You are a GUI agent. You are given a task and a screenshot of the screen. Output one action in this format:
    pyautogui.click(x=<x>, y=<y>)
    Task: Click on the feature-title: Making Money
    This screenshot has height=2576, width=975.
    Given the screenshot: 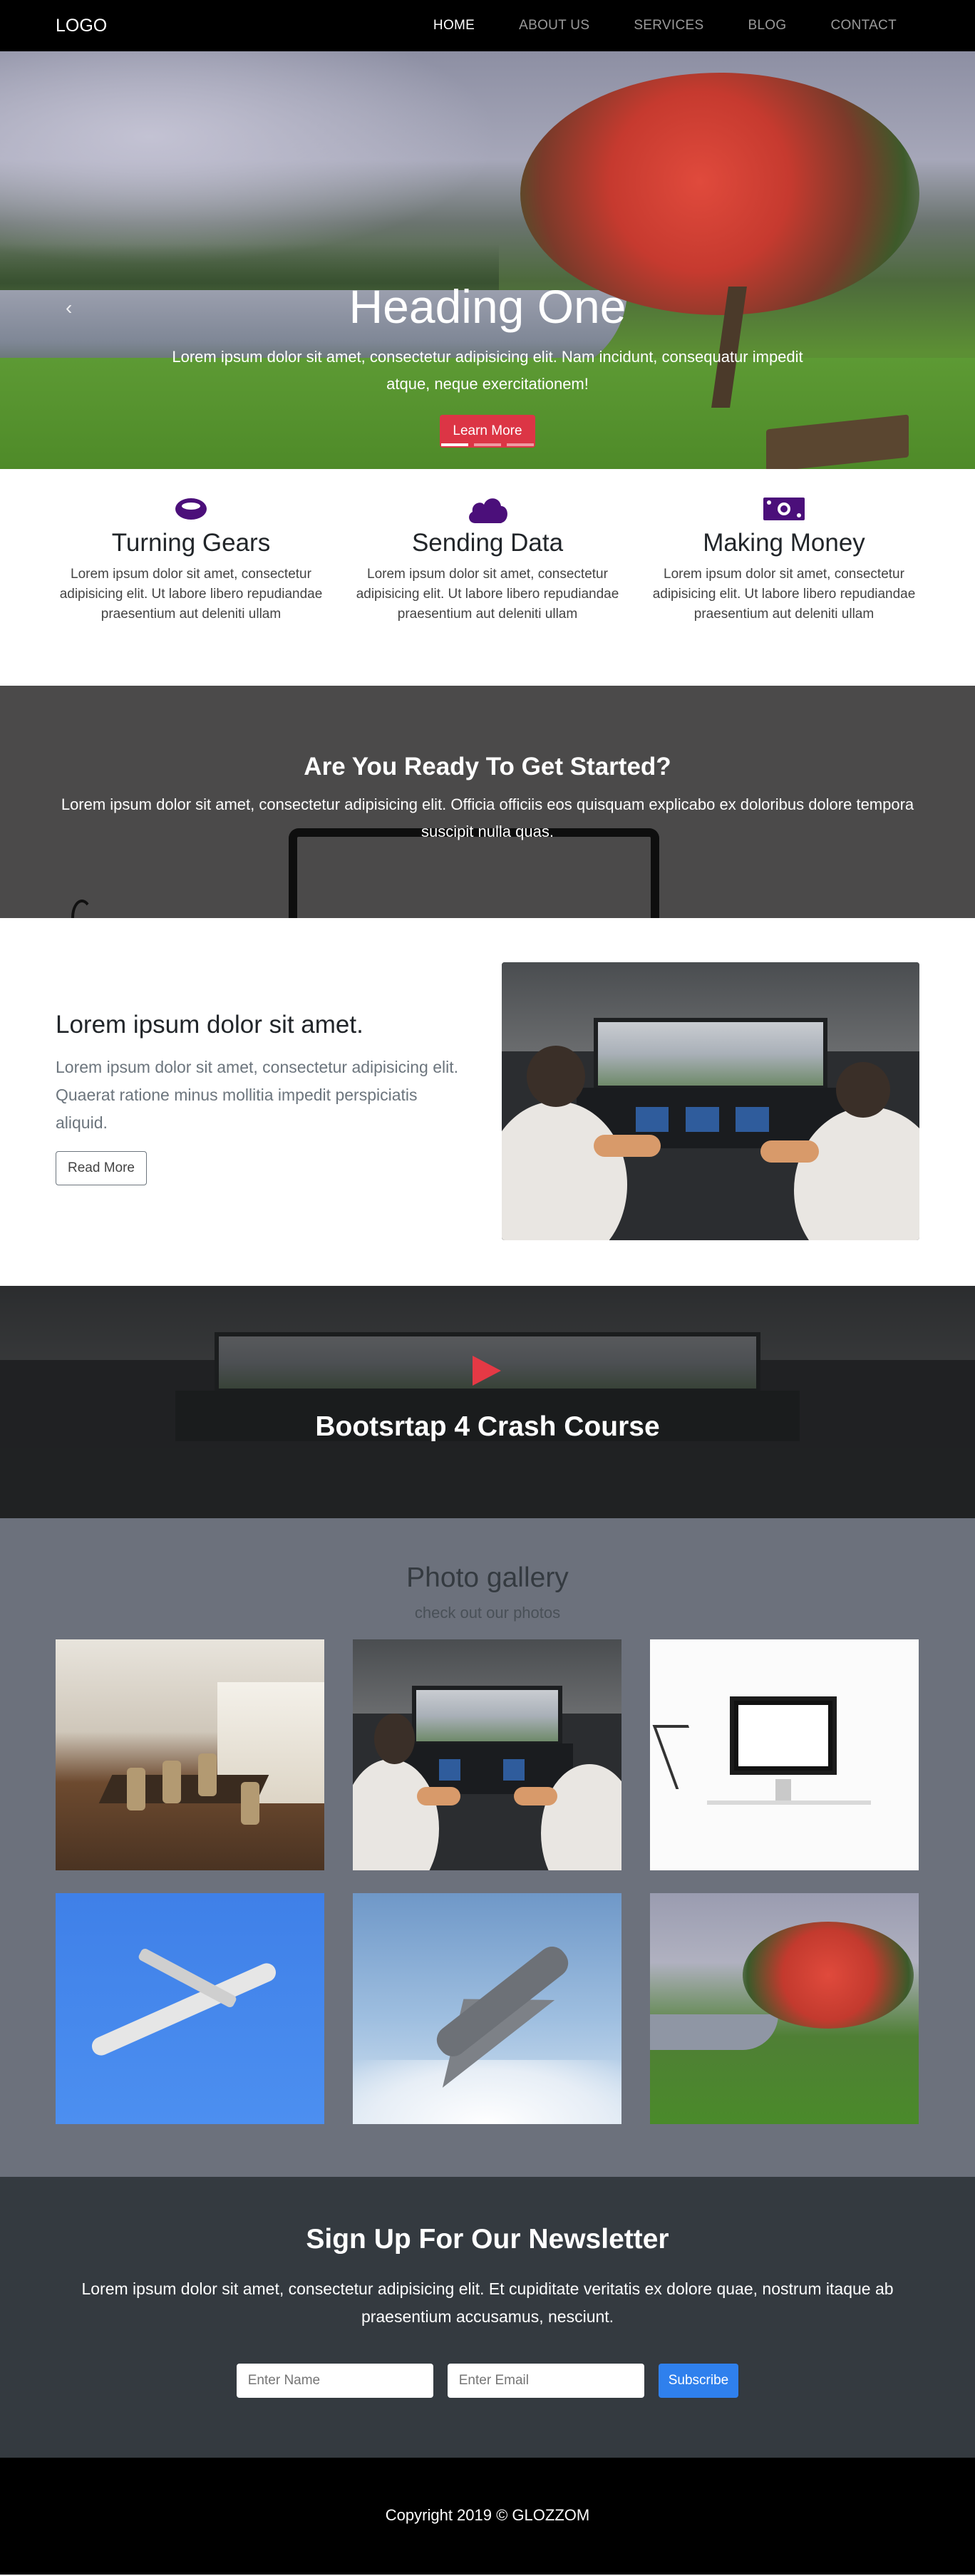 What is the action you would take?
    pyautogui.click(x=784, y=543)
    